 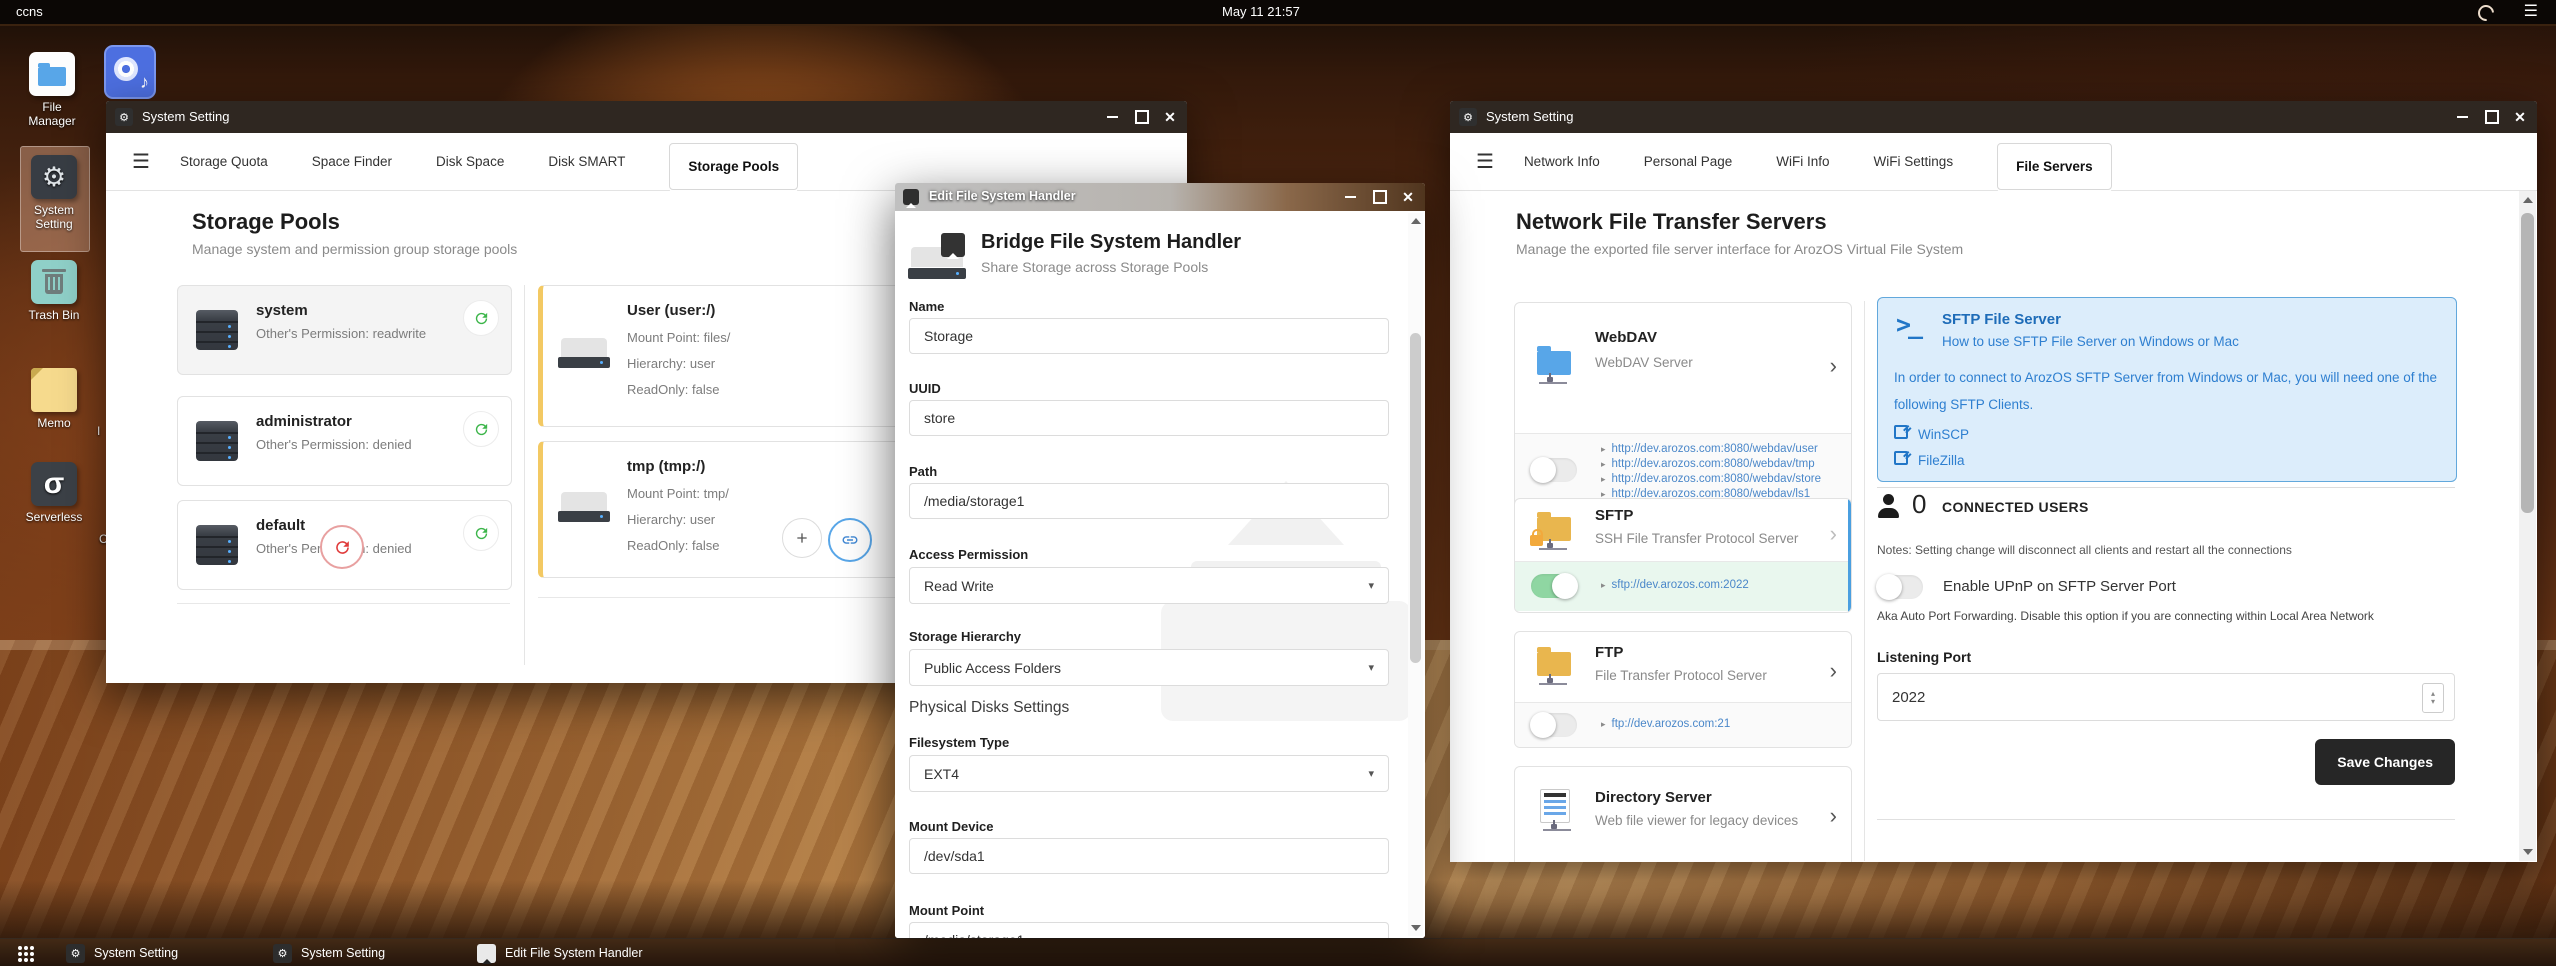 What do you see at coordinates (217, 441) in the screenshot?
I see `server-icon` at bounding box center [217, 441].